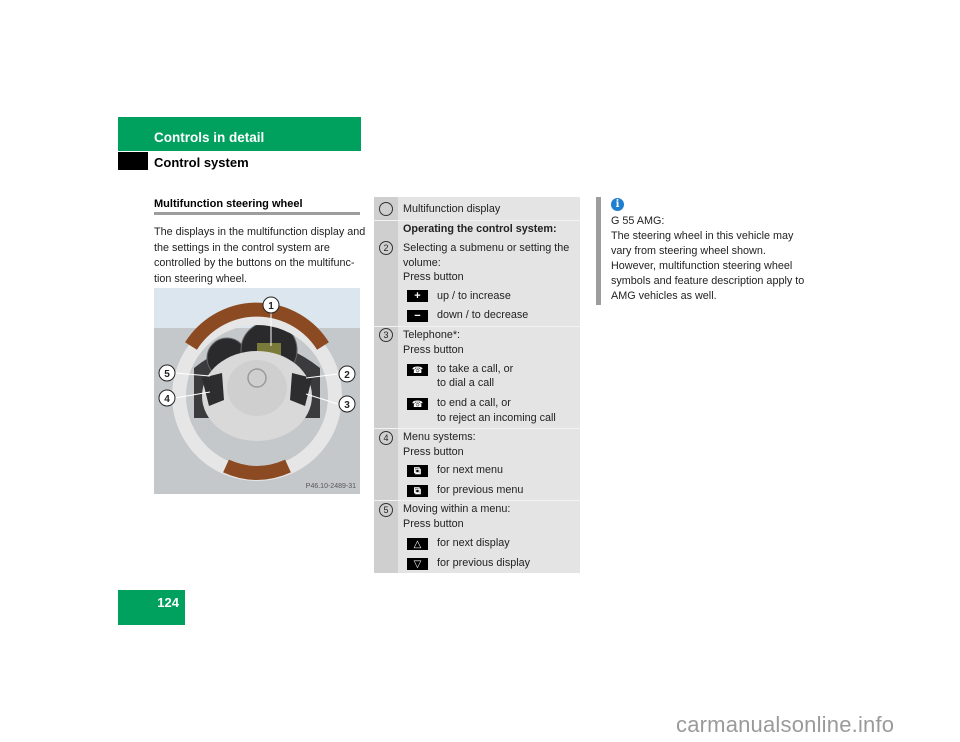  I want to click on legend-button-text: for previous menu, so click(480, 490).